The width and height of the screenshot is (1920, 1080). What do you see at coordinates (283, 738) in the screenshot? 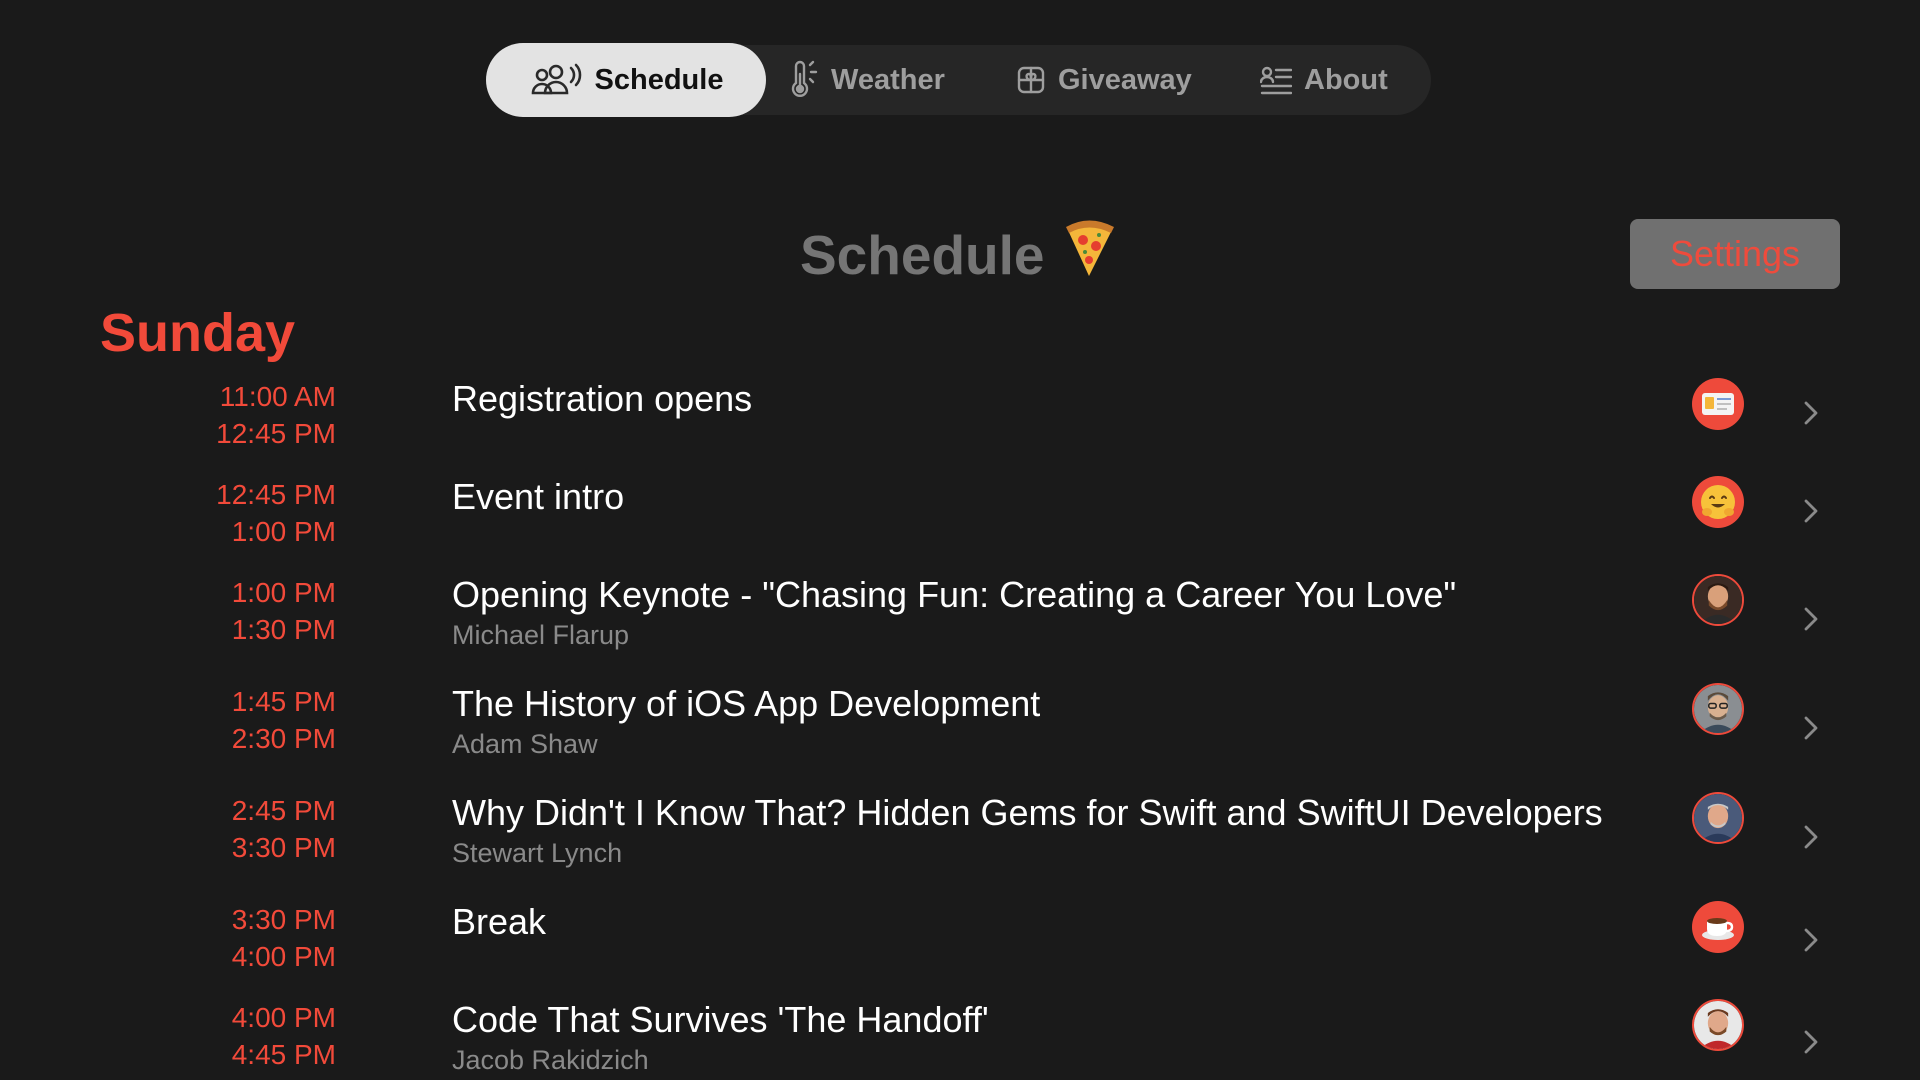
I see `event-end-time: 2:30 PM` at bounding box center [283, 738].